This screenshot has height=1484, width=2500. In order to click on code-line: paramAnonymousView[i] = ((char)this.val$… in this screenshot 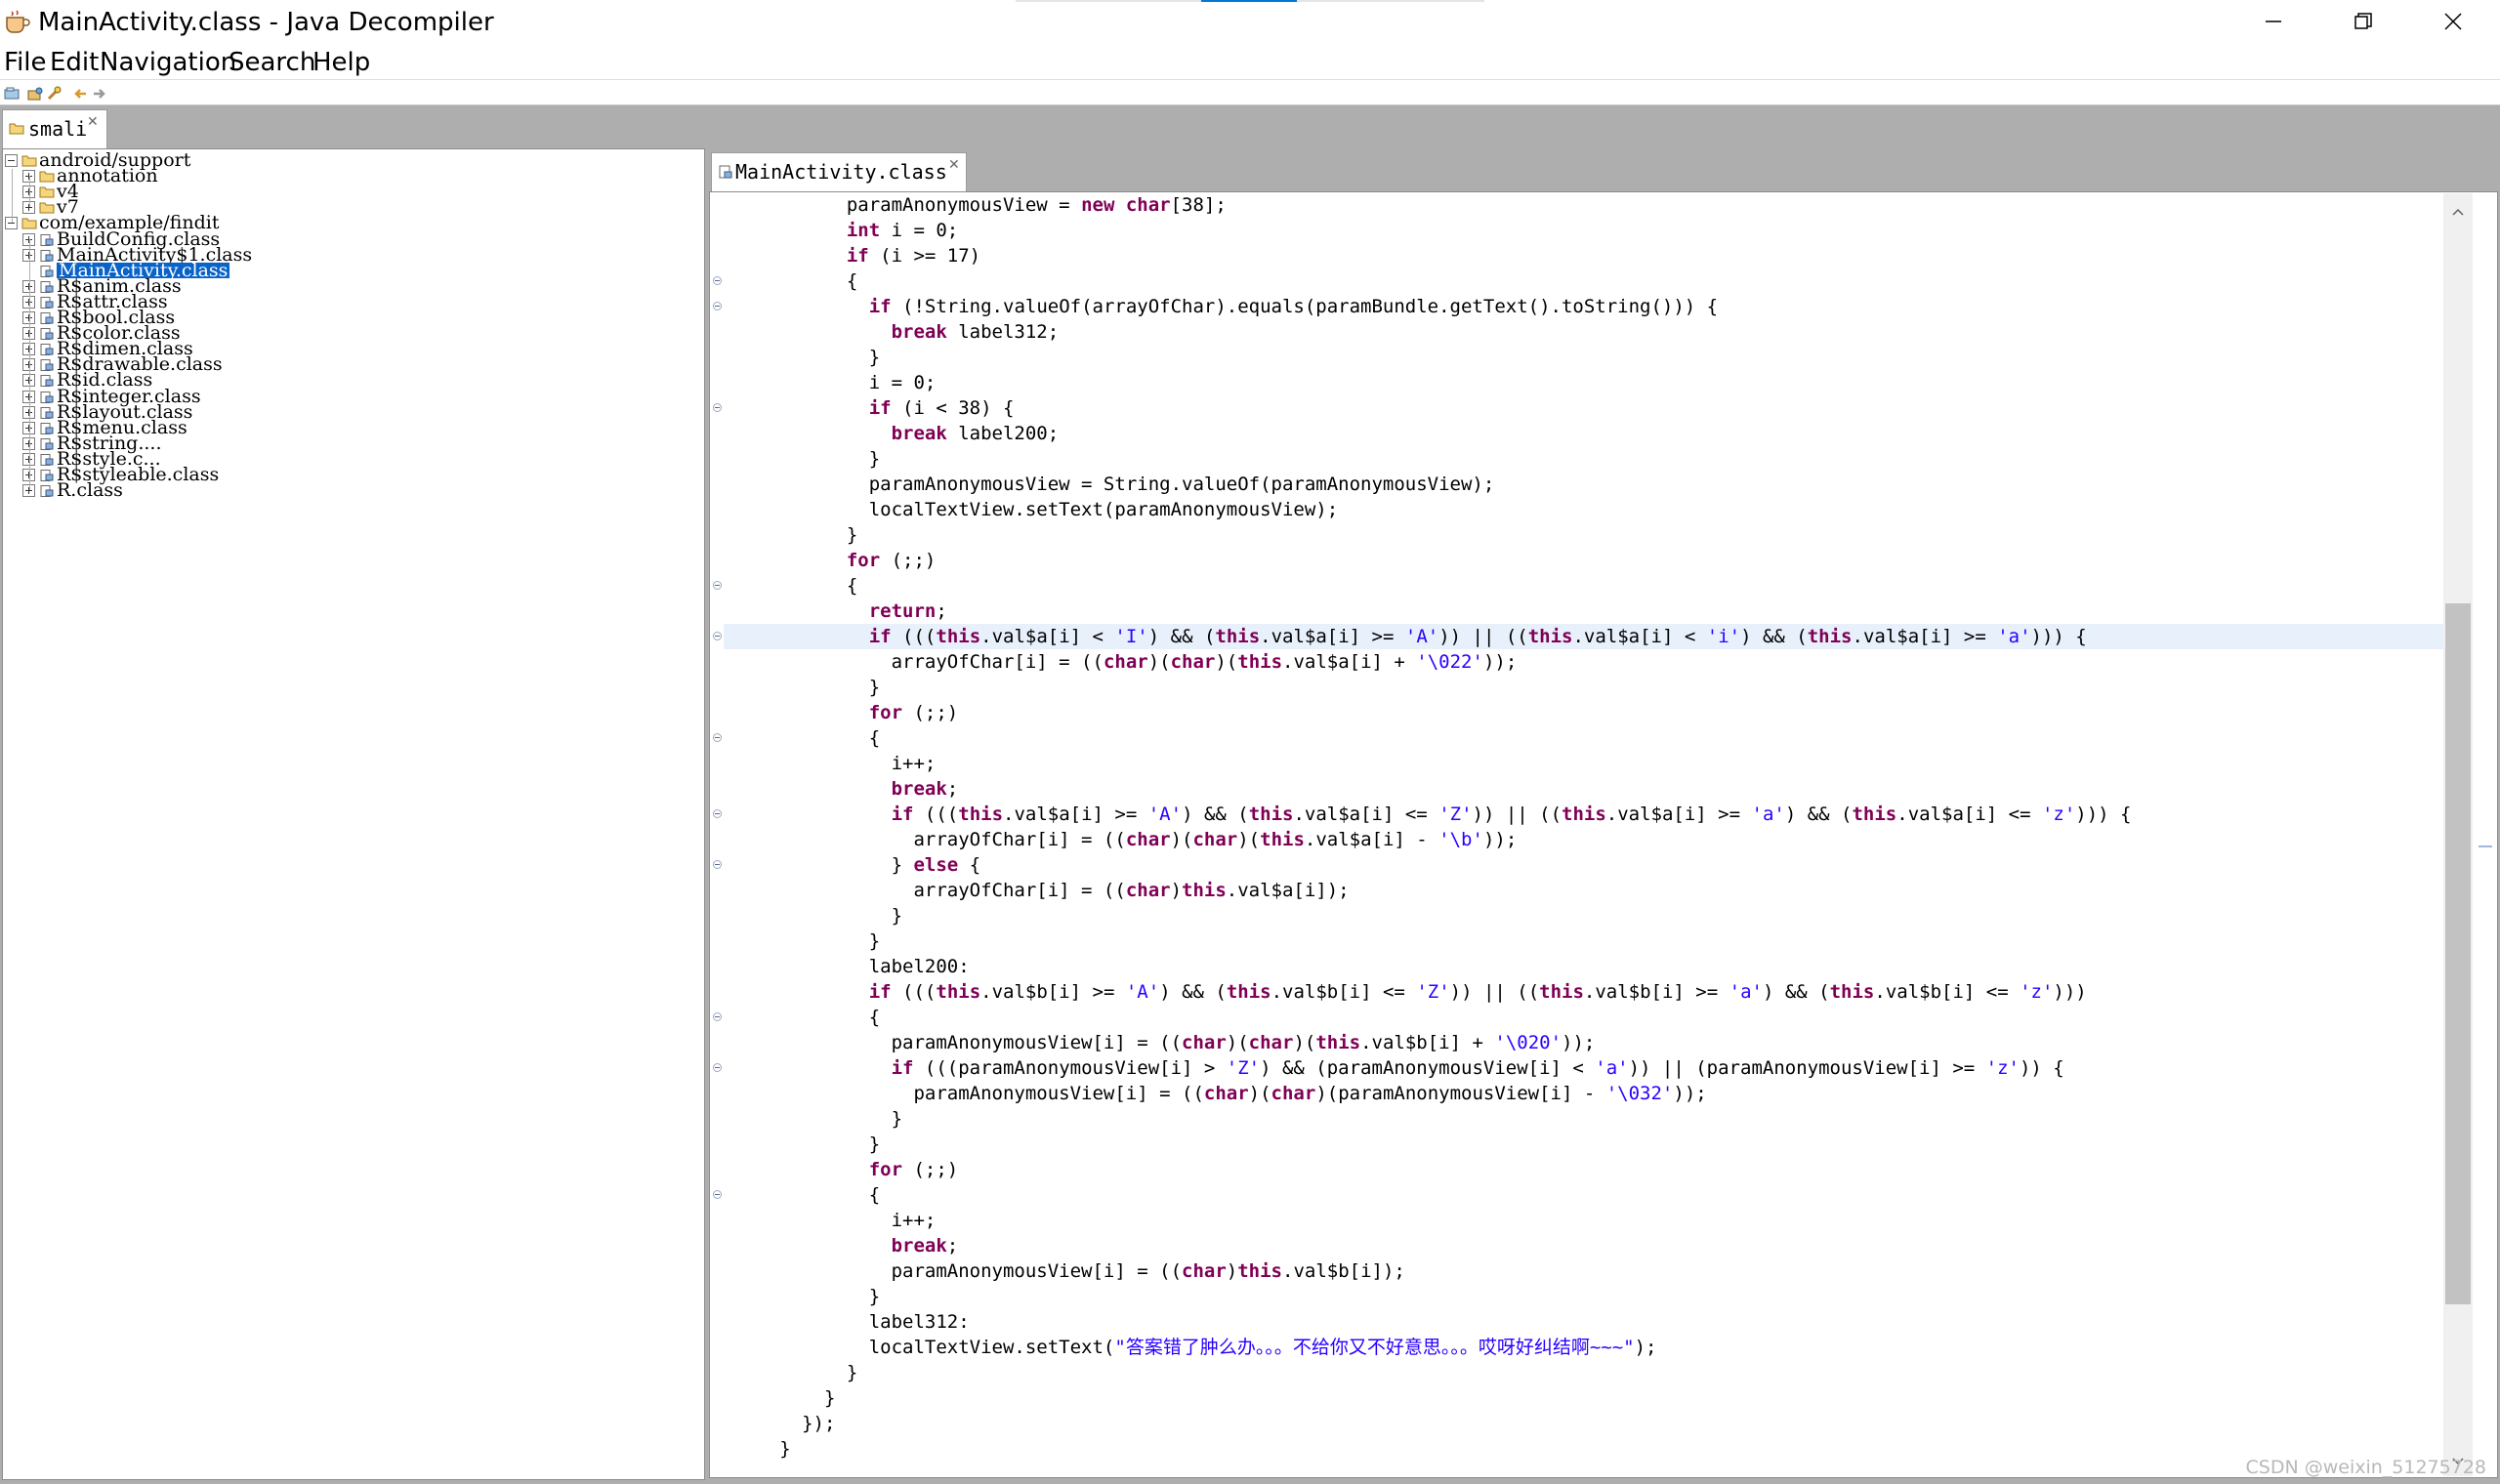, I will do `click(1597, 1271)`.